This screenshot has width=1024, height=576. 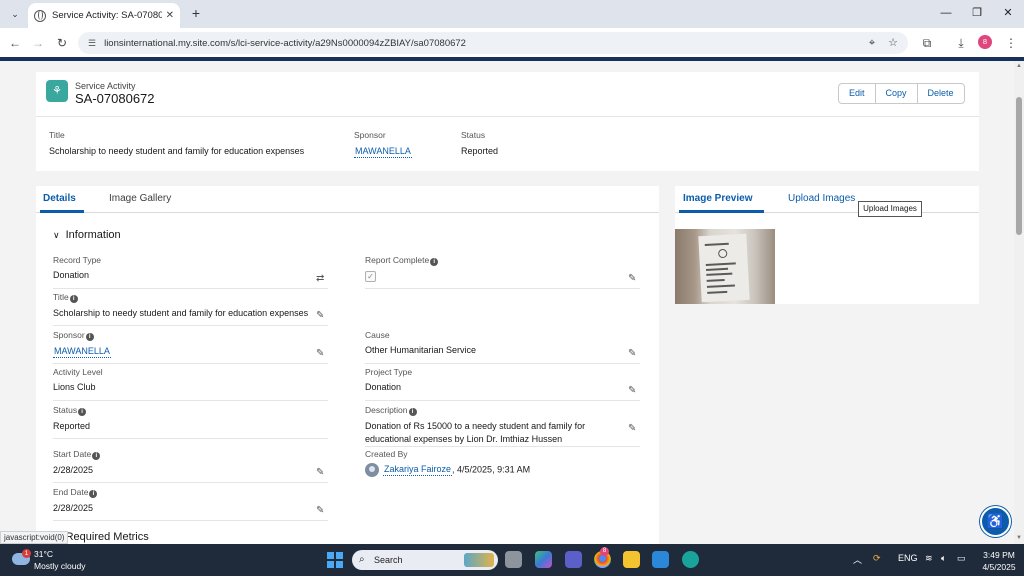 What do you see at coordinates (512, 59) in the screenshot?
I see `site-header-bar` at bounding box center [512, 59].